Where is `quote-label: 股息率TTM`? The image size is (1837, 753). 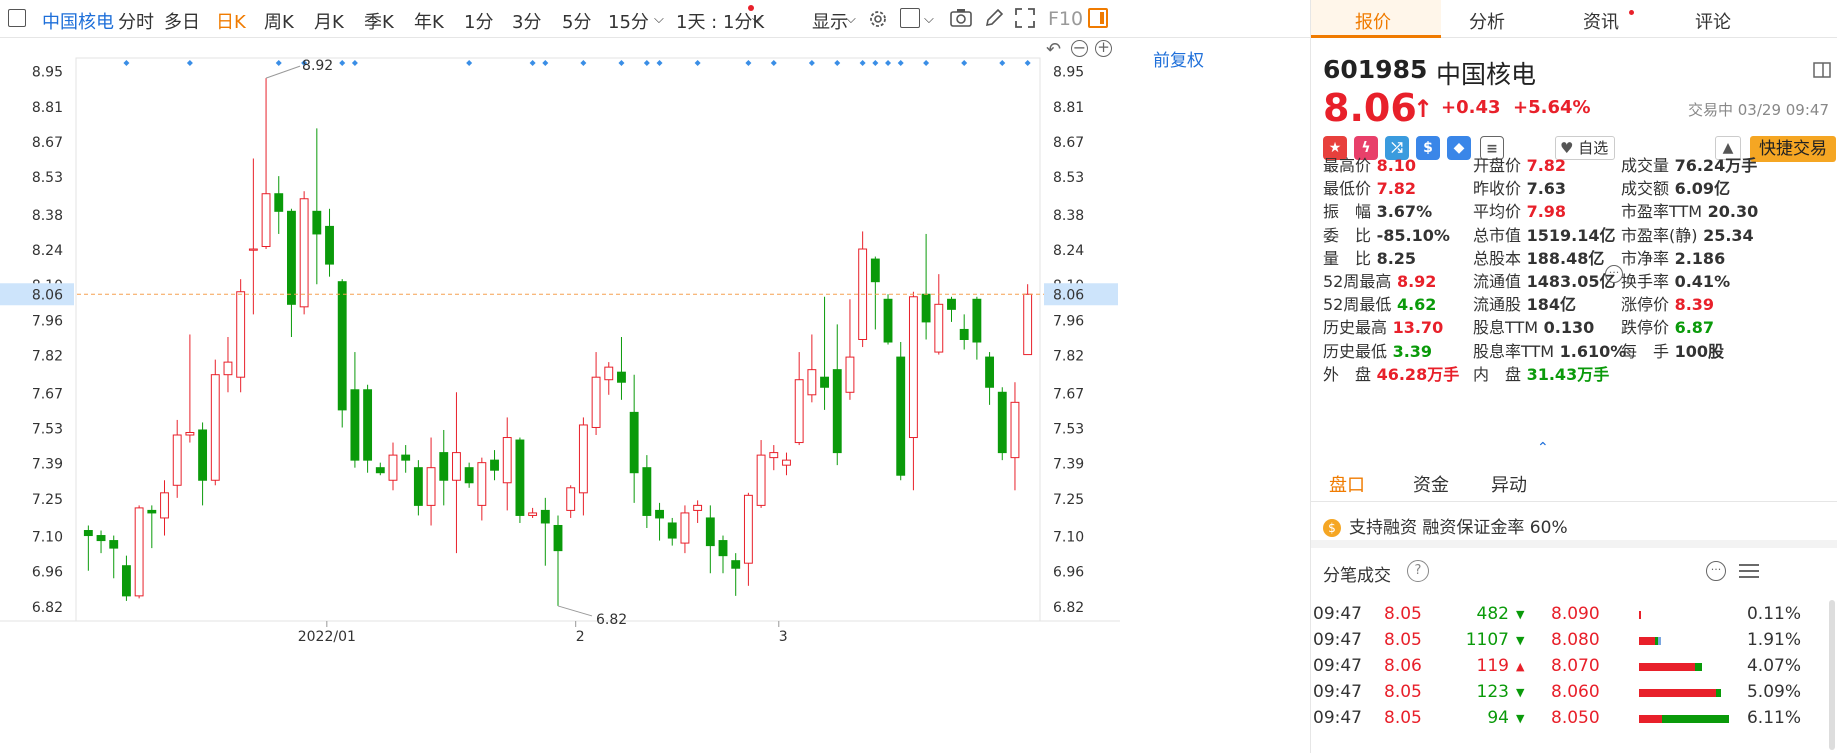
quote-label: 股息率TTM is located at coordinates (1514, 351).